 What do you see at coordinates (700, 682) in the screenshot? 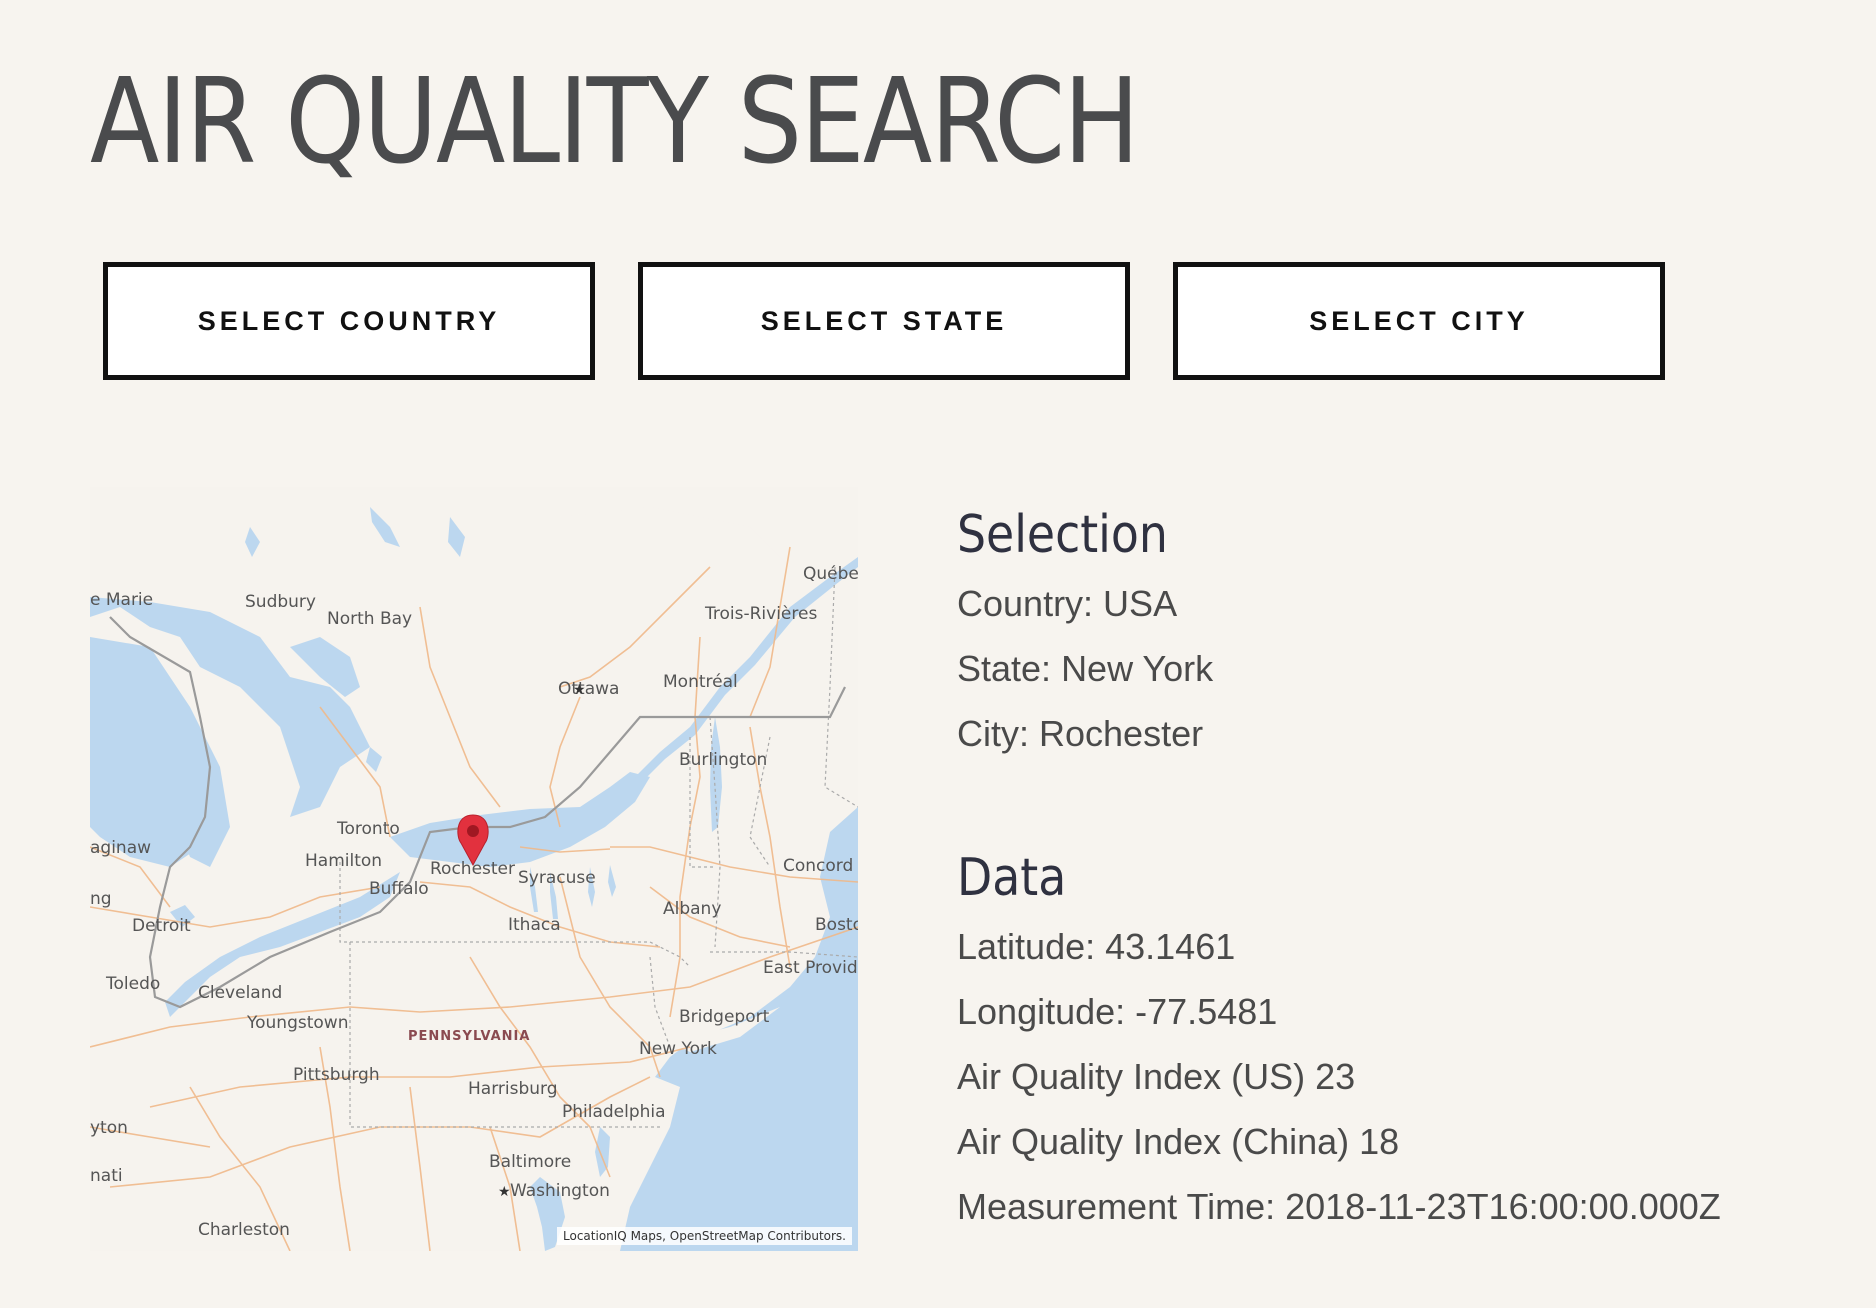
I see `map-label-montreal: Montréal` at bounding box center [700, 682].